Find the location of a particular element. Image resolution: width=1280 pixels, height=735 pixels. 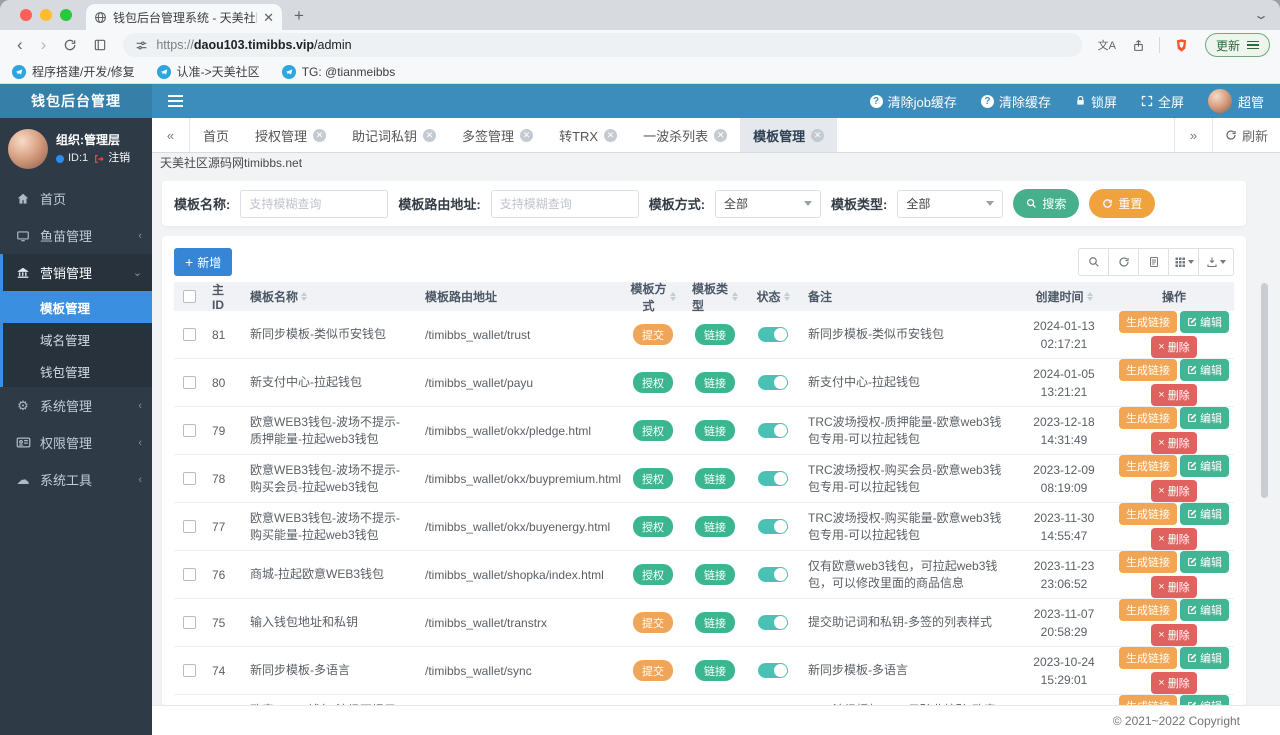

sidebar-item-fish: 鱼苗管理 ‹ is located at coordinates (76, 235).